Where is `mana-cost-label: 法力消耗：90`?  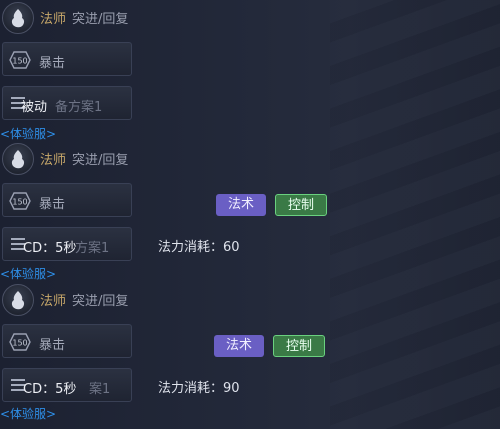 mana-cost-label: 法力消耗：90 is located at coordinates (199, 388).